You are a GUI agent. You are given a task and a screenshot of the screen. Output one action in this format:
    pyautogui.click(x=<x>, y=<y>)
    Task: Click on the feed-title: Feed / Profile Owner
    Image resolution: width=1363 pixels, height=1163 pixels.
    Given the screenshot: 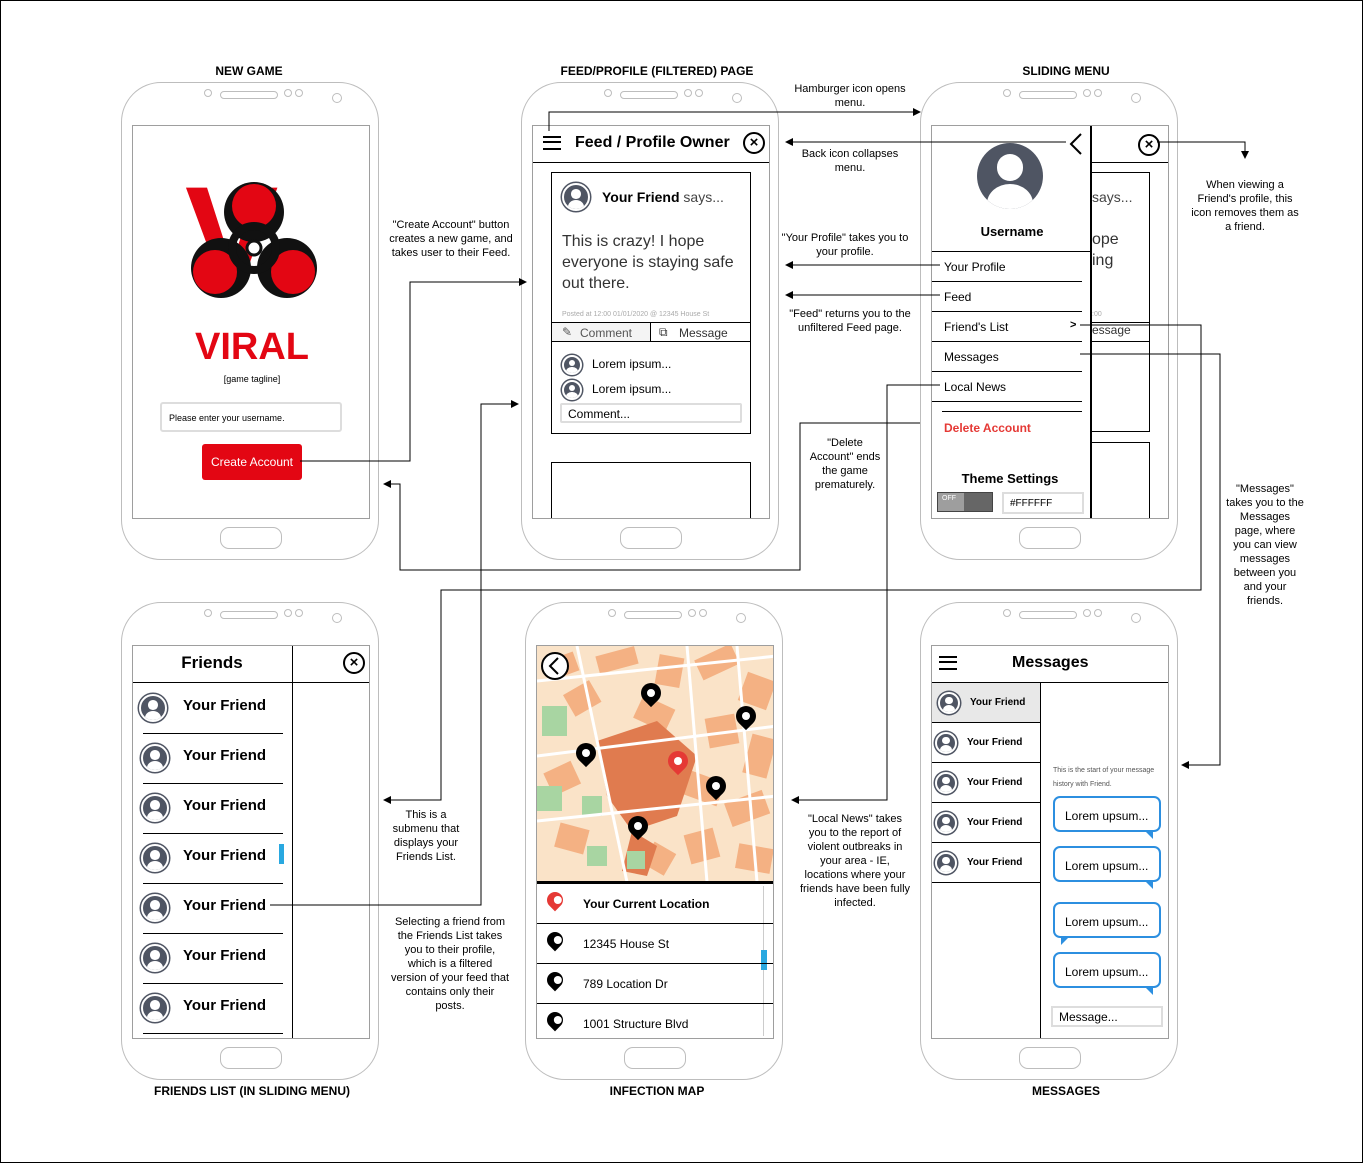 What is the action you would take?
    pyautogui.click(x=652, y=142)
    